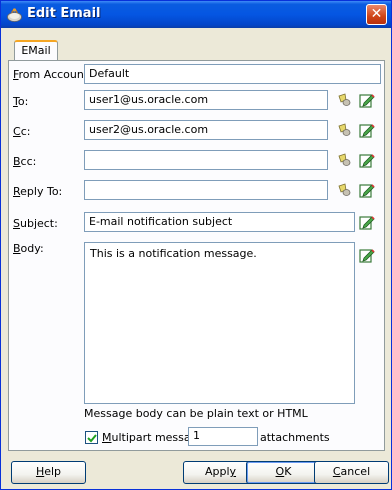 Image resolution: width=392 pixels, height=490 pixels. What do you see at coordinates (283, 472) in the screenshot?
I see `ok-button: OK` at bounding box center [283, 472].